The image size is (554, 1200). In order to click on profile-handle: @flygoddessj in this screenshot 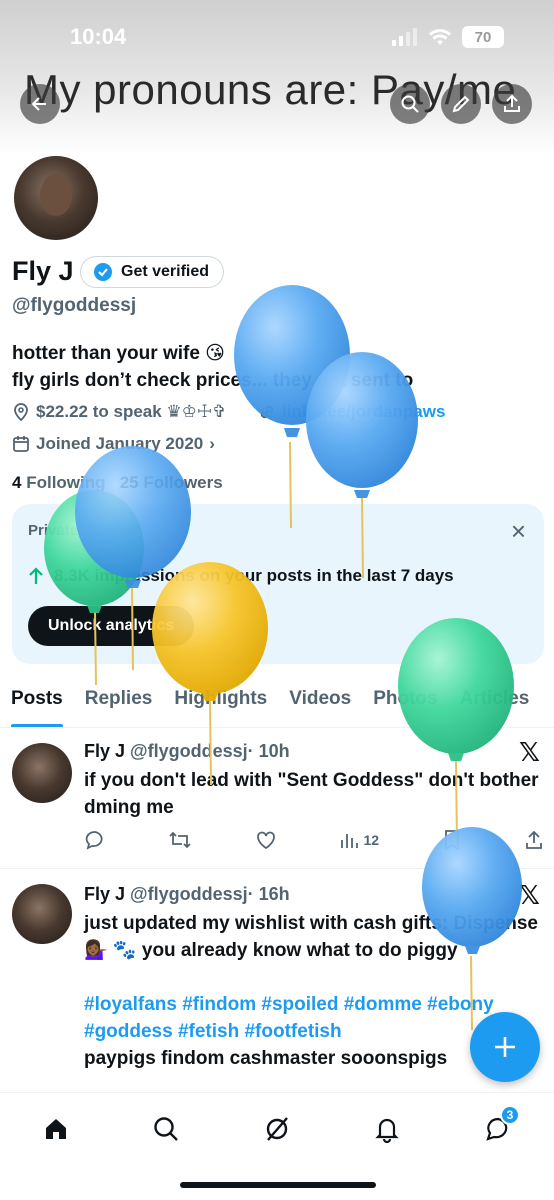, I will do `click(74, 305)`.